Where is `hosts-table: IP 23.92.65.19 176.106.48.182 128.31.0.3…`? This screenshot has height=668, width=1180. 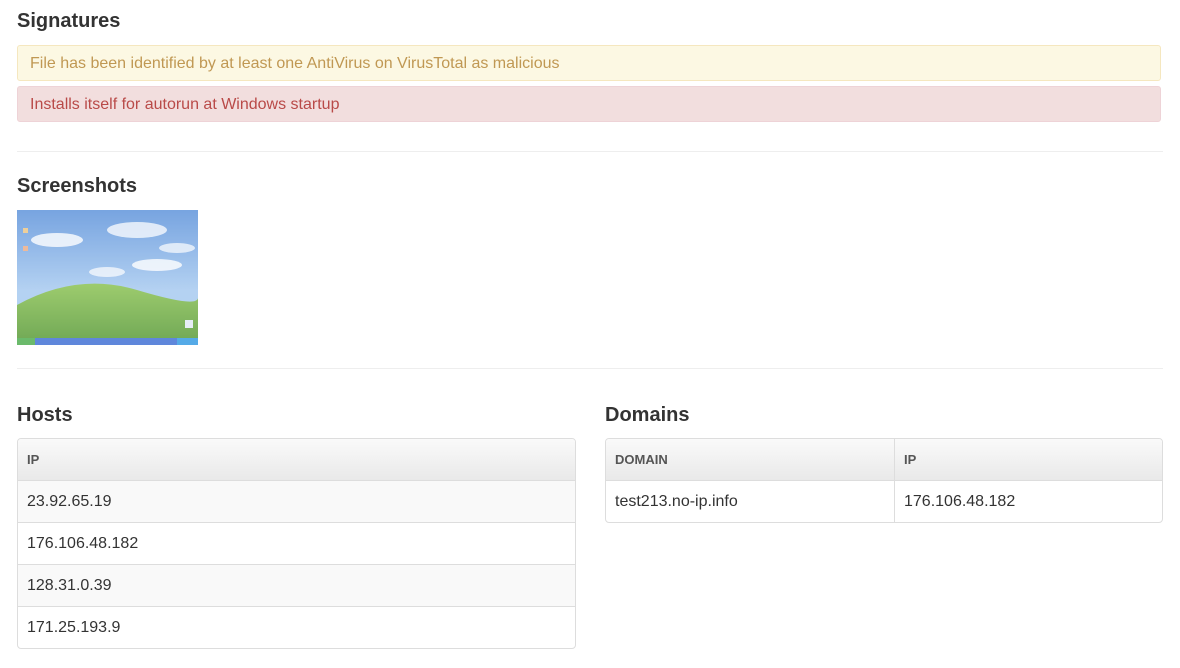 hosts-table: IP 23.92.65.19 176.106.48.182 128.31.0.3… is located at coordinates (296, 543).